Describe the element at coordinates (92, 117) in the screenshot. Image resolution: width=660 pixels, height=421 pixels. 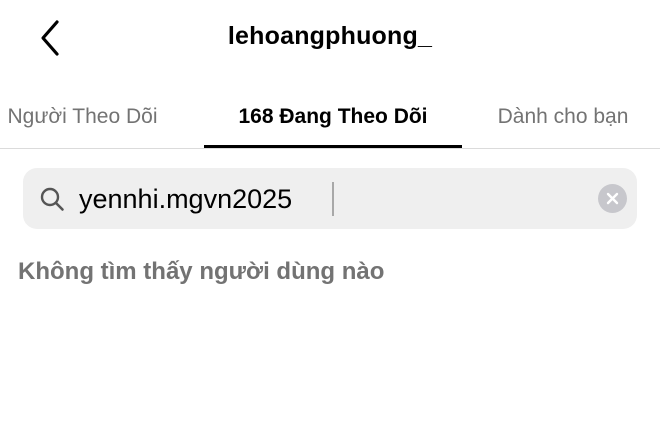
I see `tab-followers: Người Theo Dõi` at that location.